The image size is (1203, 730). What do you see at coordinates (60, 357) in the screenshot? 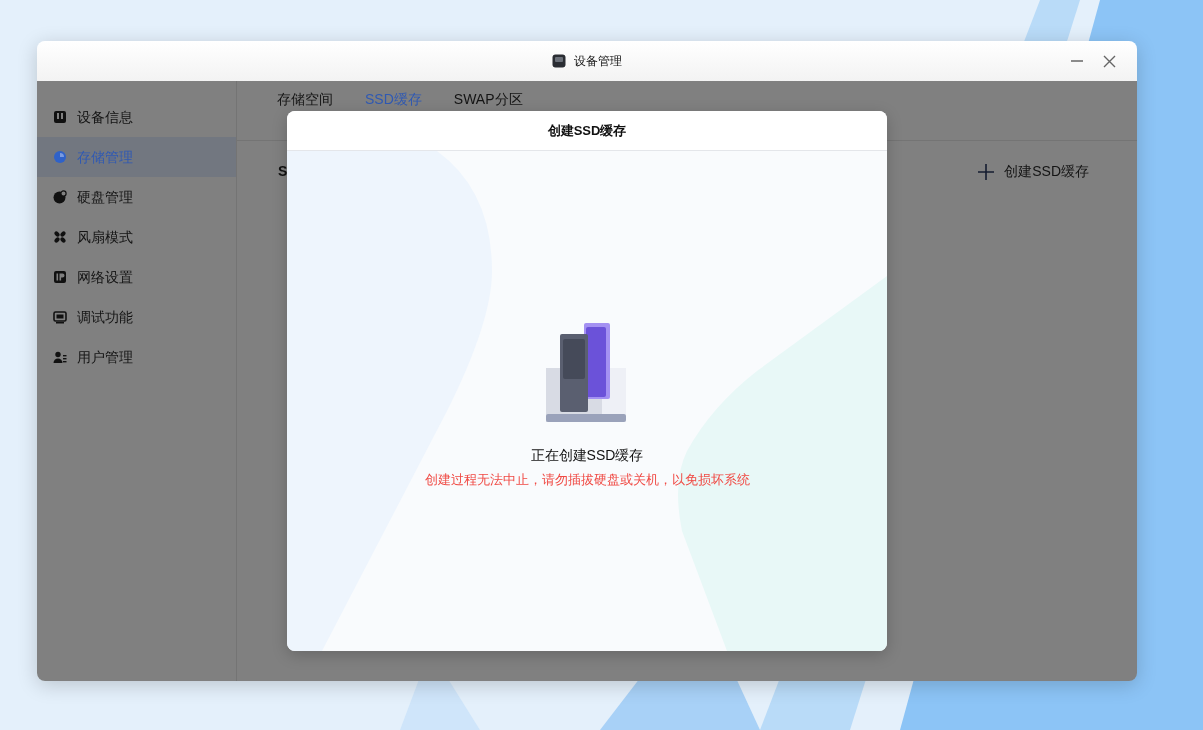
I see `users-icon` at bounding box center [60, 357].